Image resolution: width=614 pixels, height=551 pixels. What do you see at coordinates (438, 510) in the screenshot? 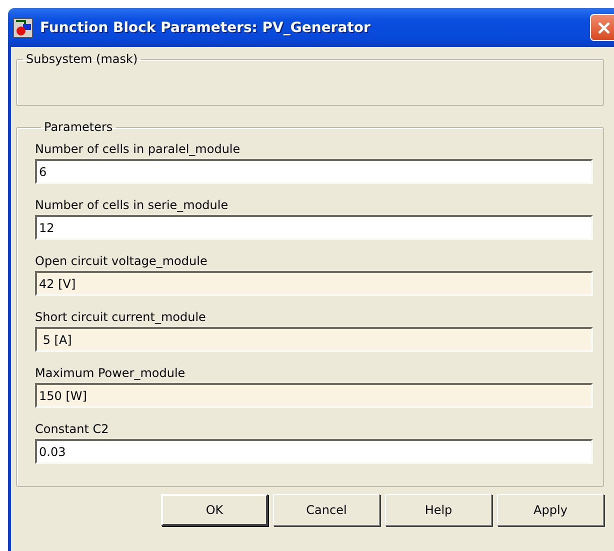
I see `dialog-button: Help` at bounding box center [438, 510].